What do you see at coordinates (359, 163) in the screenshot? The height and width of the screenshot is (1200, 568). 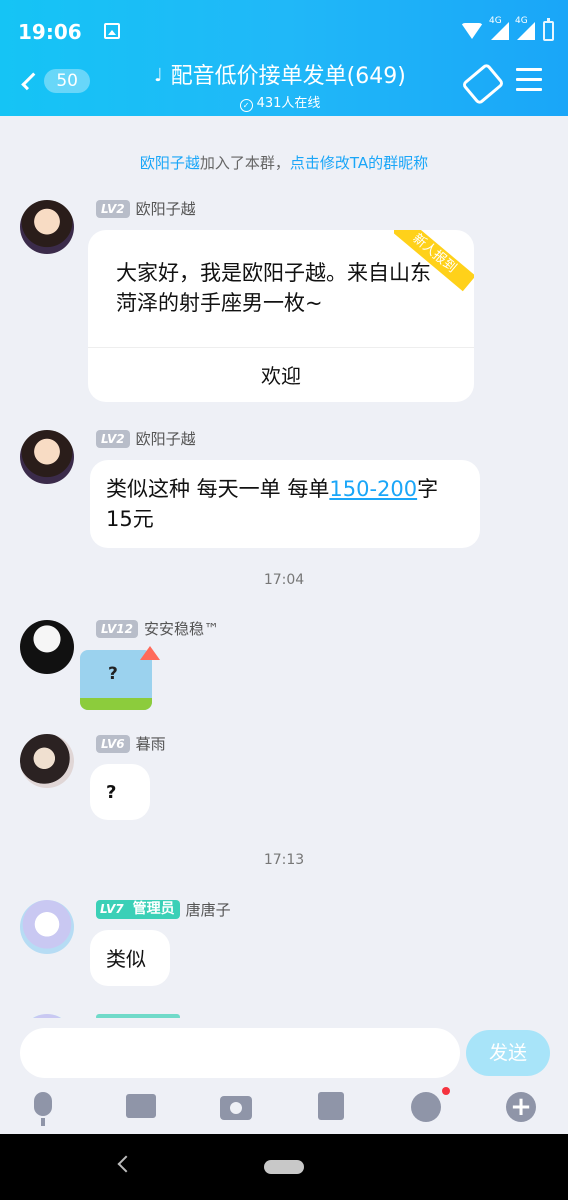 I see `edit-nickname-link: 点击修改TA的群昵称` at bounding box center [359, 163].